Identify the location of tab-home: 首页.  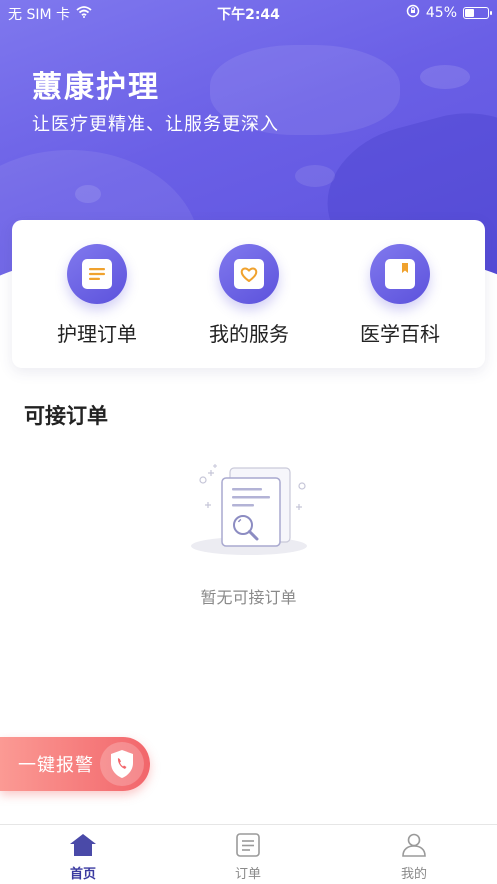
(83, 857).